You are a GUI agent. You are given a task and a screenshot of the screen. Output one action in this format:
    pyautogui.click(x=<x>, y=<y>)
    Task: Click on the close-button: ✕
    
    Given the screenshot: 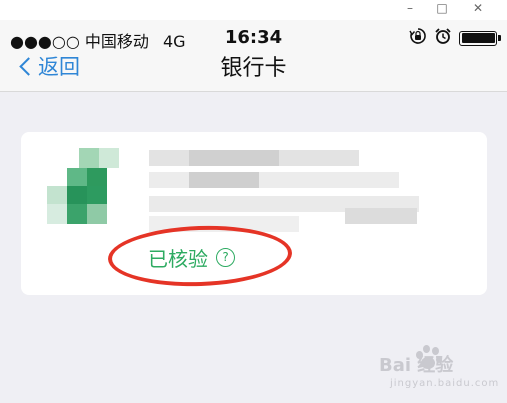 What is the action you would take?
    pyautogui.click(x=478, y=9)
    